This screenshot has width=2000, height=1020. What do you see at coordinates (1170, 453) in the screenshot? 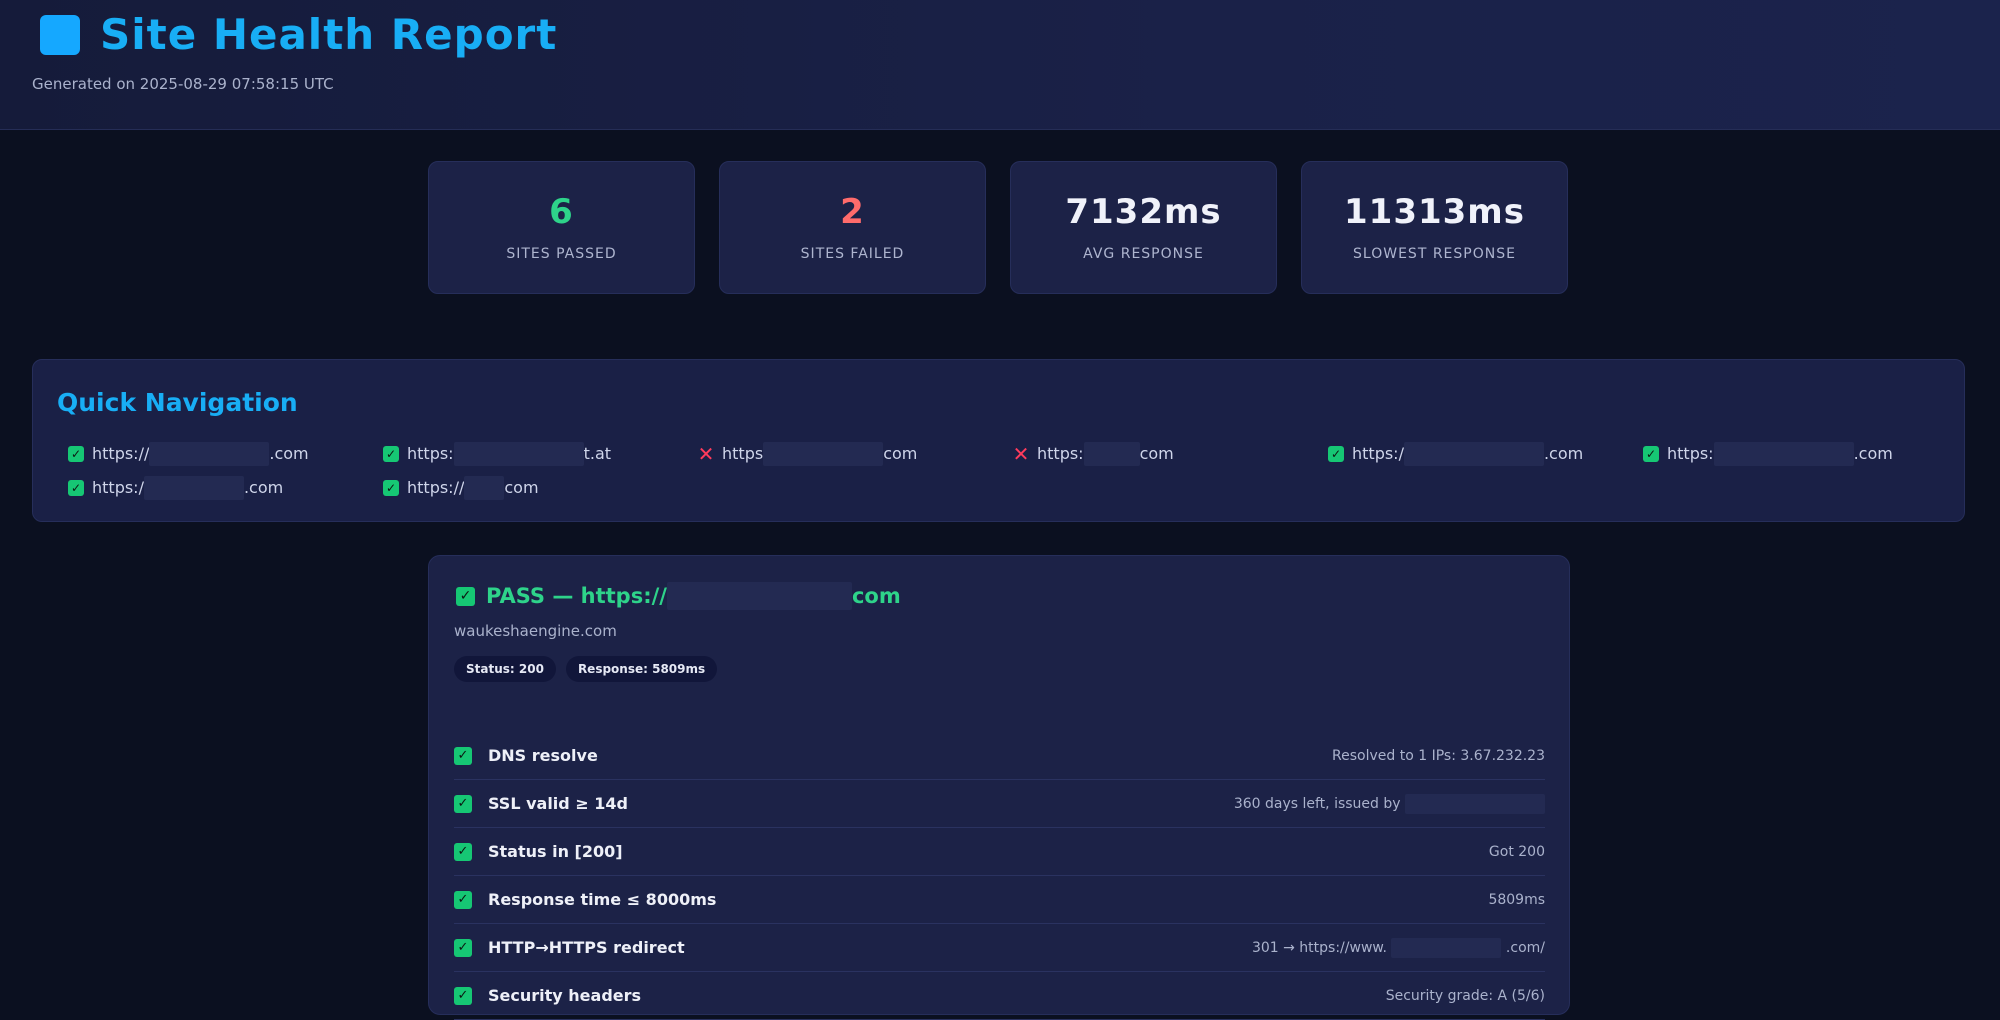
I see `nav-link-site-4: ✕ https: com` at bounding box center [1170, 453].